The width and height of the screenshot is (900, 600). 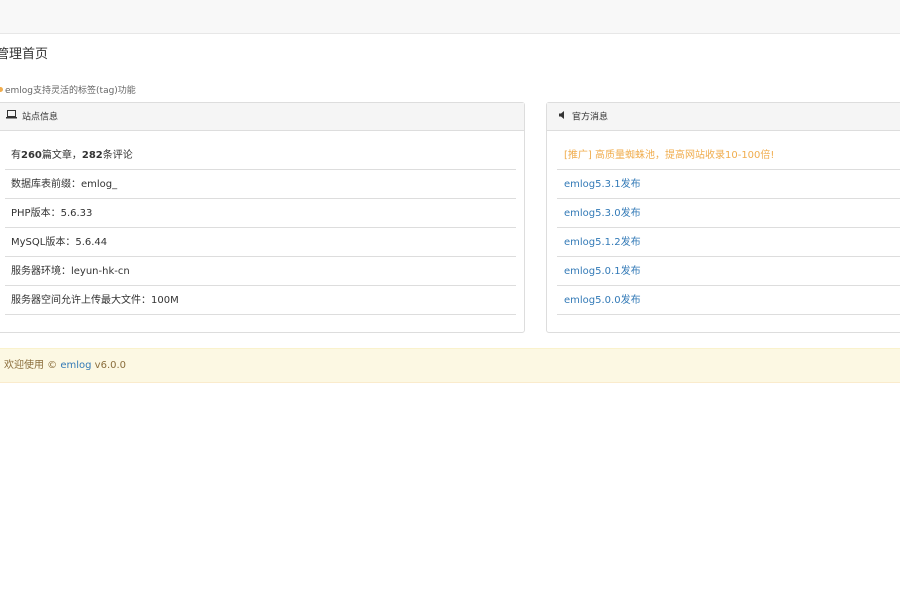 I want to click on list-item: emlog5.0.0发布, so click(x=728, y=300).